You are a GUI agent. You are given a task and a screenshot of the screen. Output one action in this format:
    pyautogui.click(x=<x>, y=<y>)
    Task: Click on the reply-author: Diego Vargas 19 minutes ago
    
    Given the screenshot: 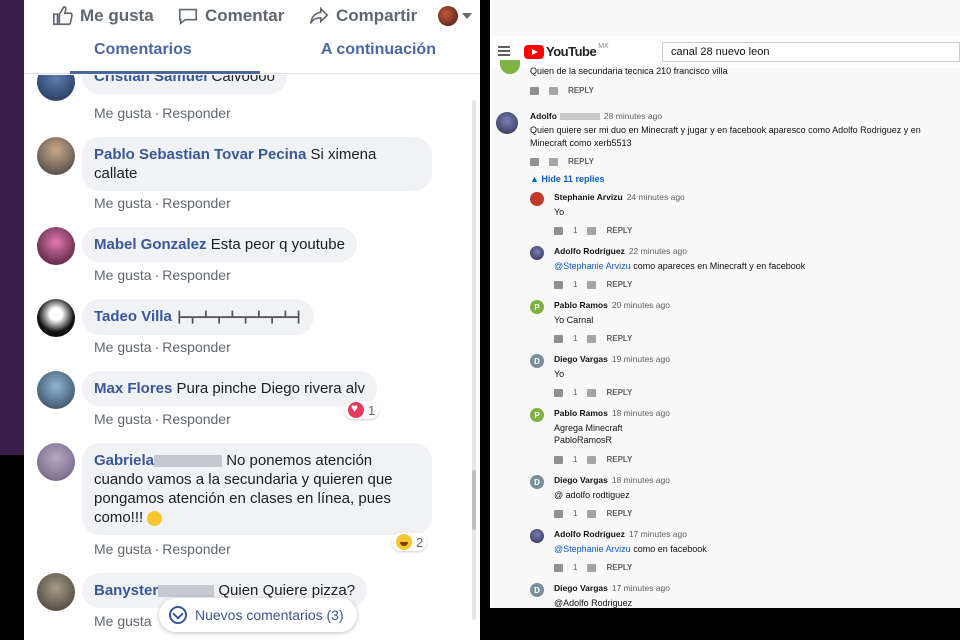 What is the action you would take?
    pyautogui.click(x=612, y=359)
    